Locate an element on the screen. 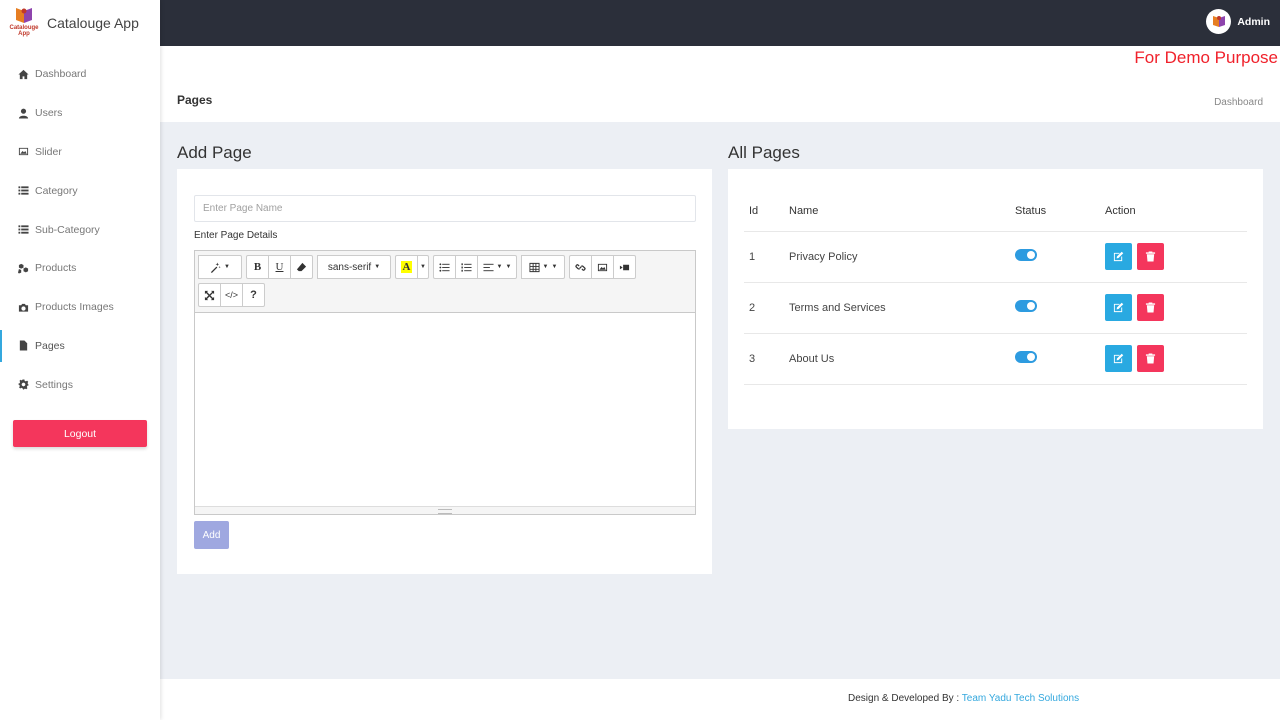  link-icon is located at coordinates (580, 267).